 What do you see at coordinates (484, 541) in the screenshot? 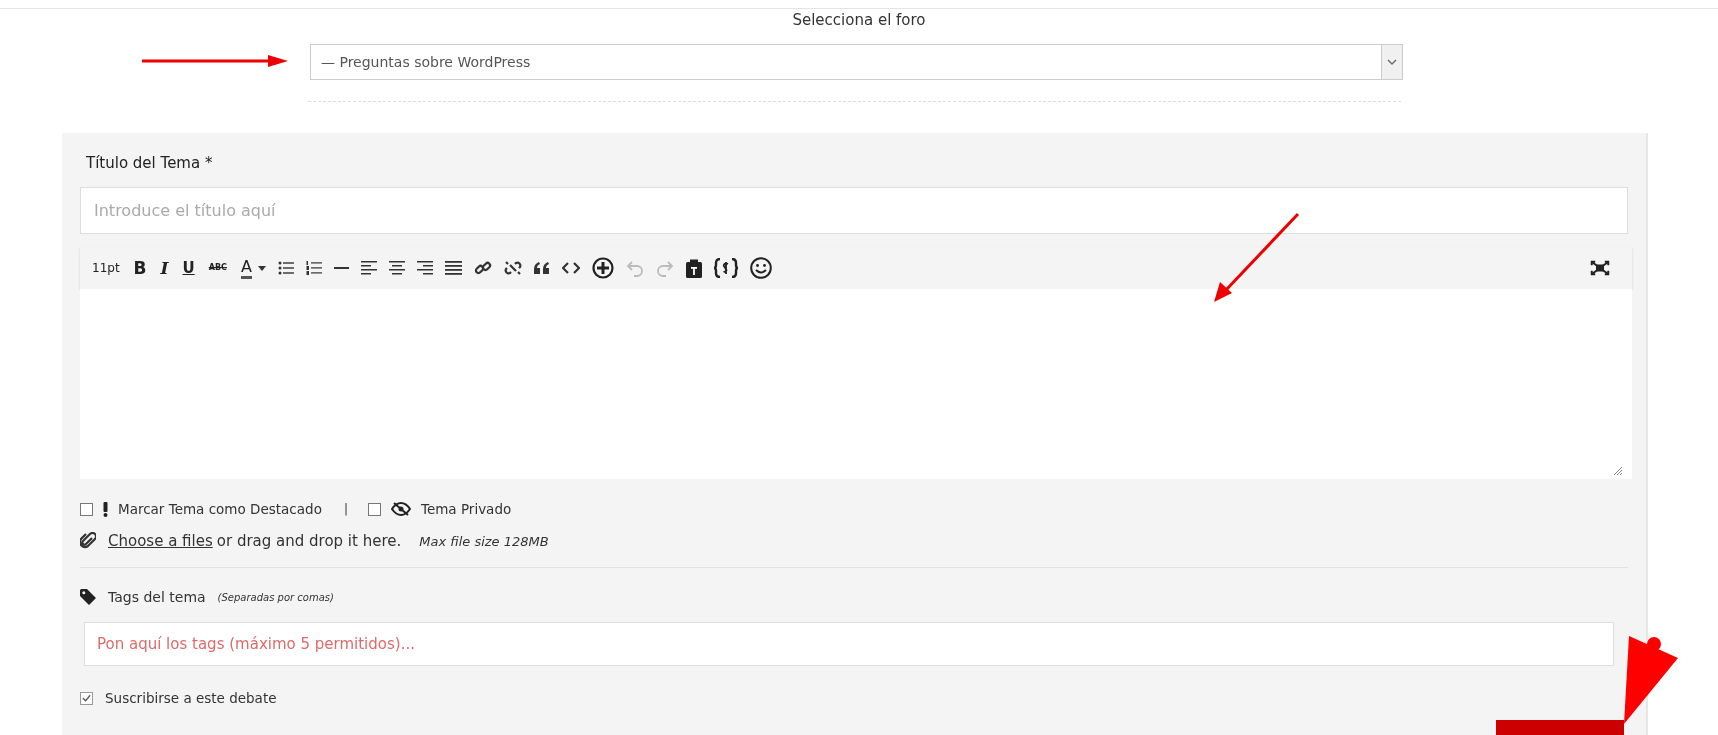
I see `max-file-size: Max file size 128MB` at bounding box center [484, 541].